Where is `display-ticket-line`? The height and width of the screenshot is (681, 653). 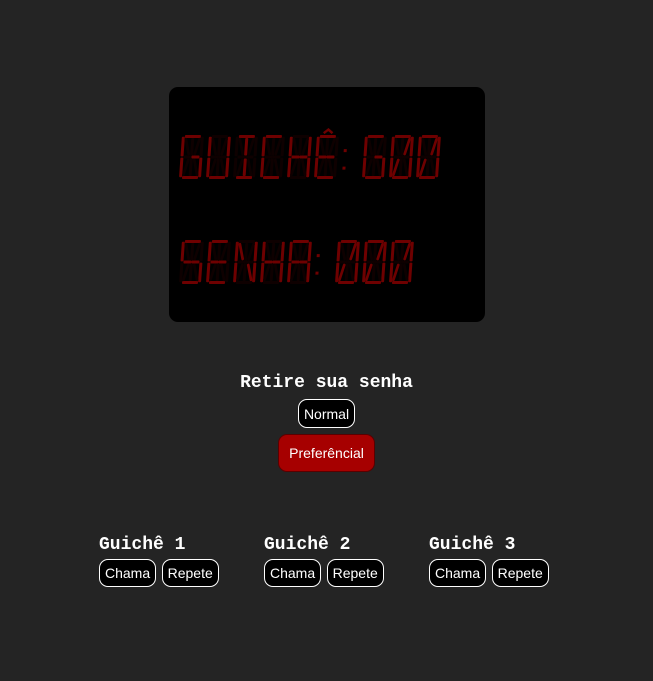 display-ticket-line is located at coordinates (296, 262).